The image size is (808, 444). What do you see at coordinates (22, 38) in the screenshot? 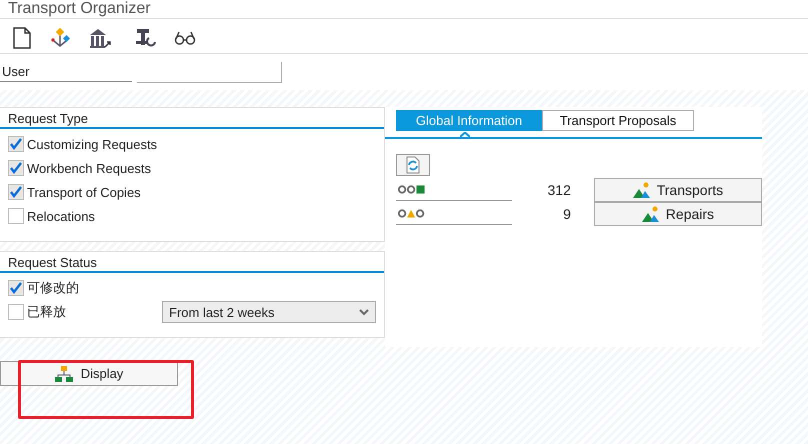
I see `document-icon` at bounding box center [22, 38].